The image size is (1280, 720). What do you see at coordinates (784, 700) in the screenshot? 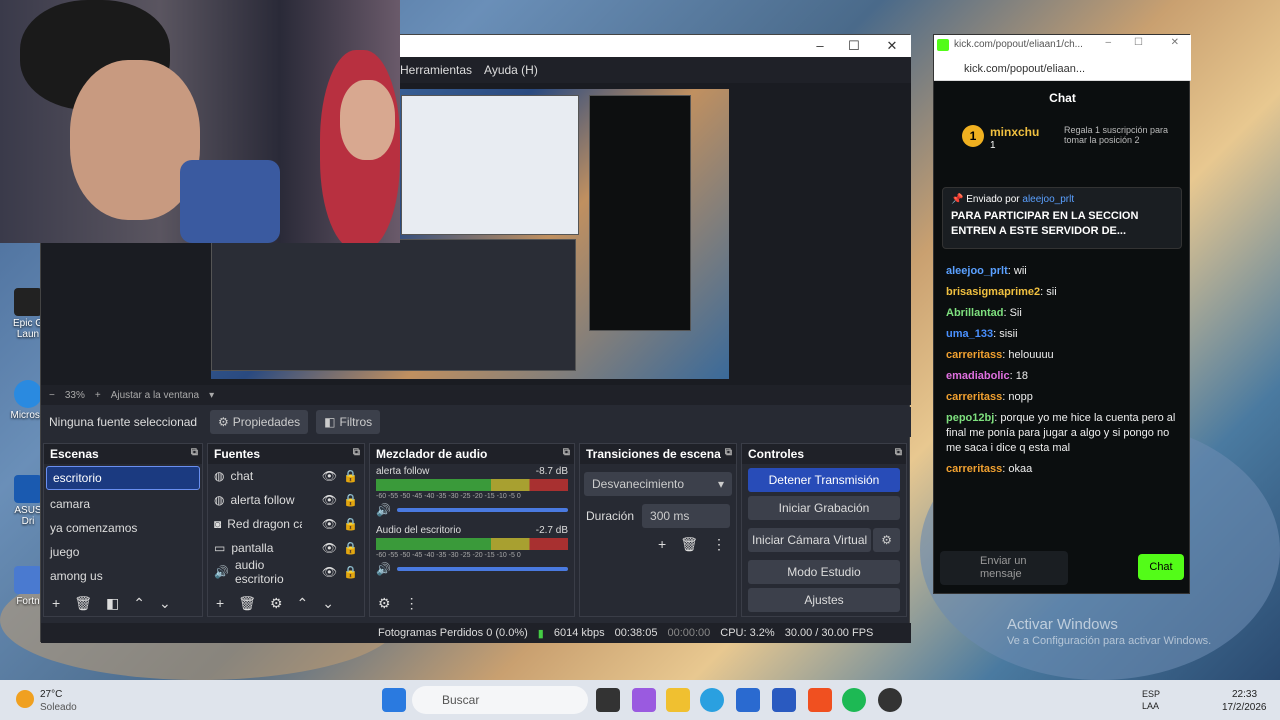
I see `outlook-icon` at bounding box center [784, 700].